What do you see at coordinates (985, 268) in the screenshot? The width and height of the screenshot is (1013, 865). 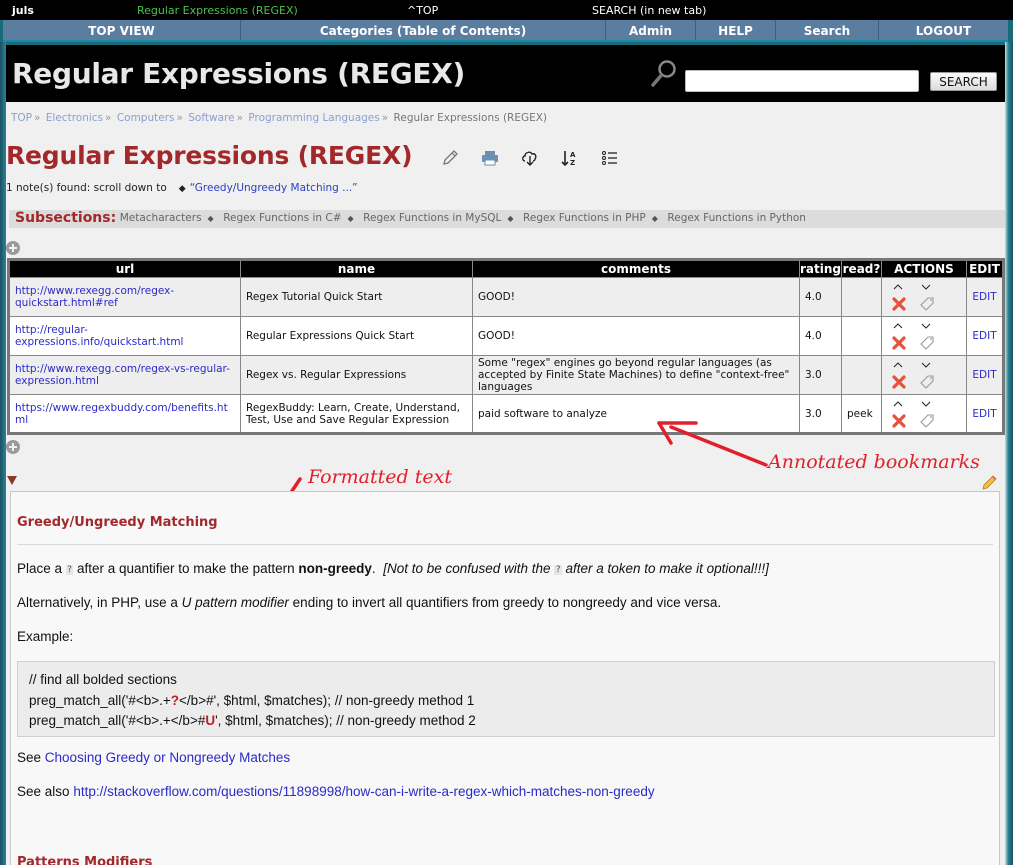 I see `col-edit: EDIT` at bounding box center [985, 268].